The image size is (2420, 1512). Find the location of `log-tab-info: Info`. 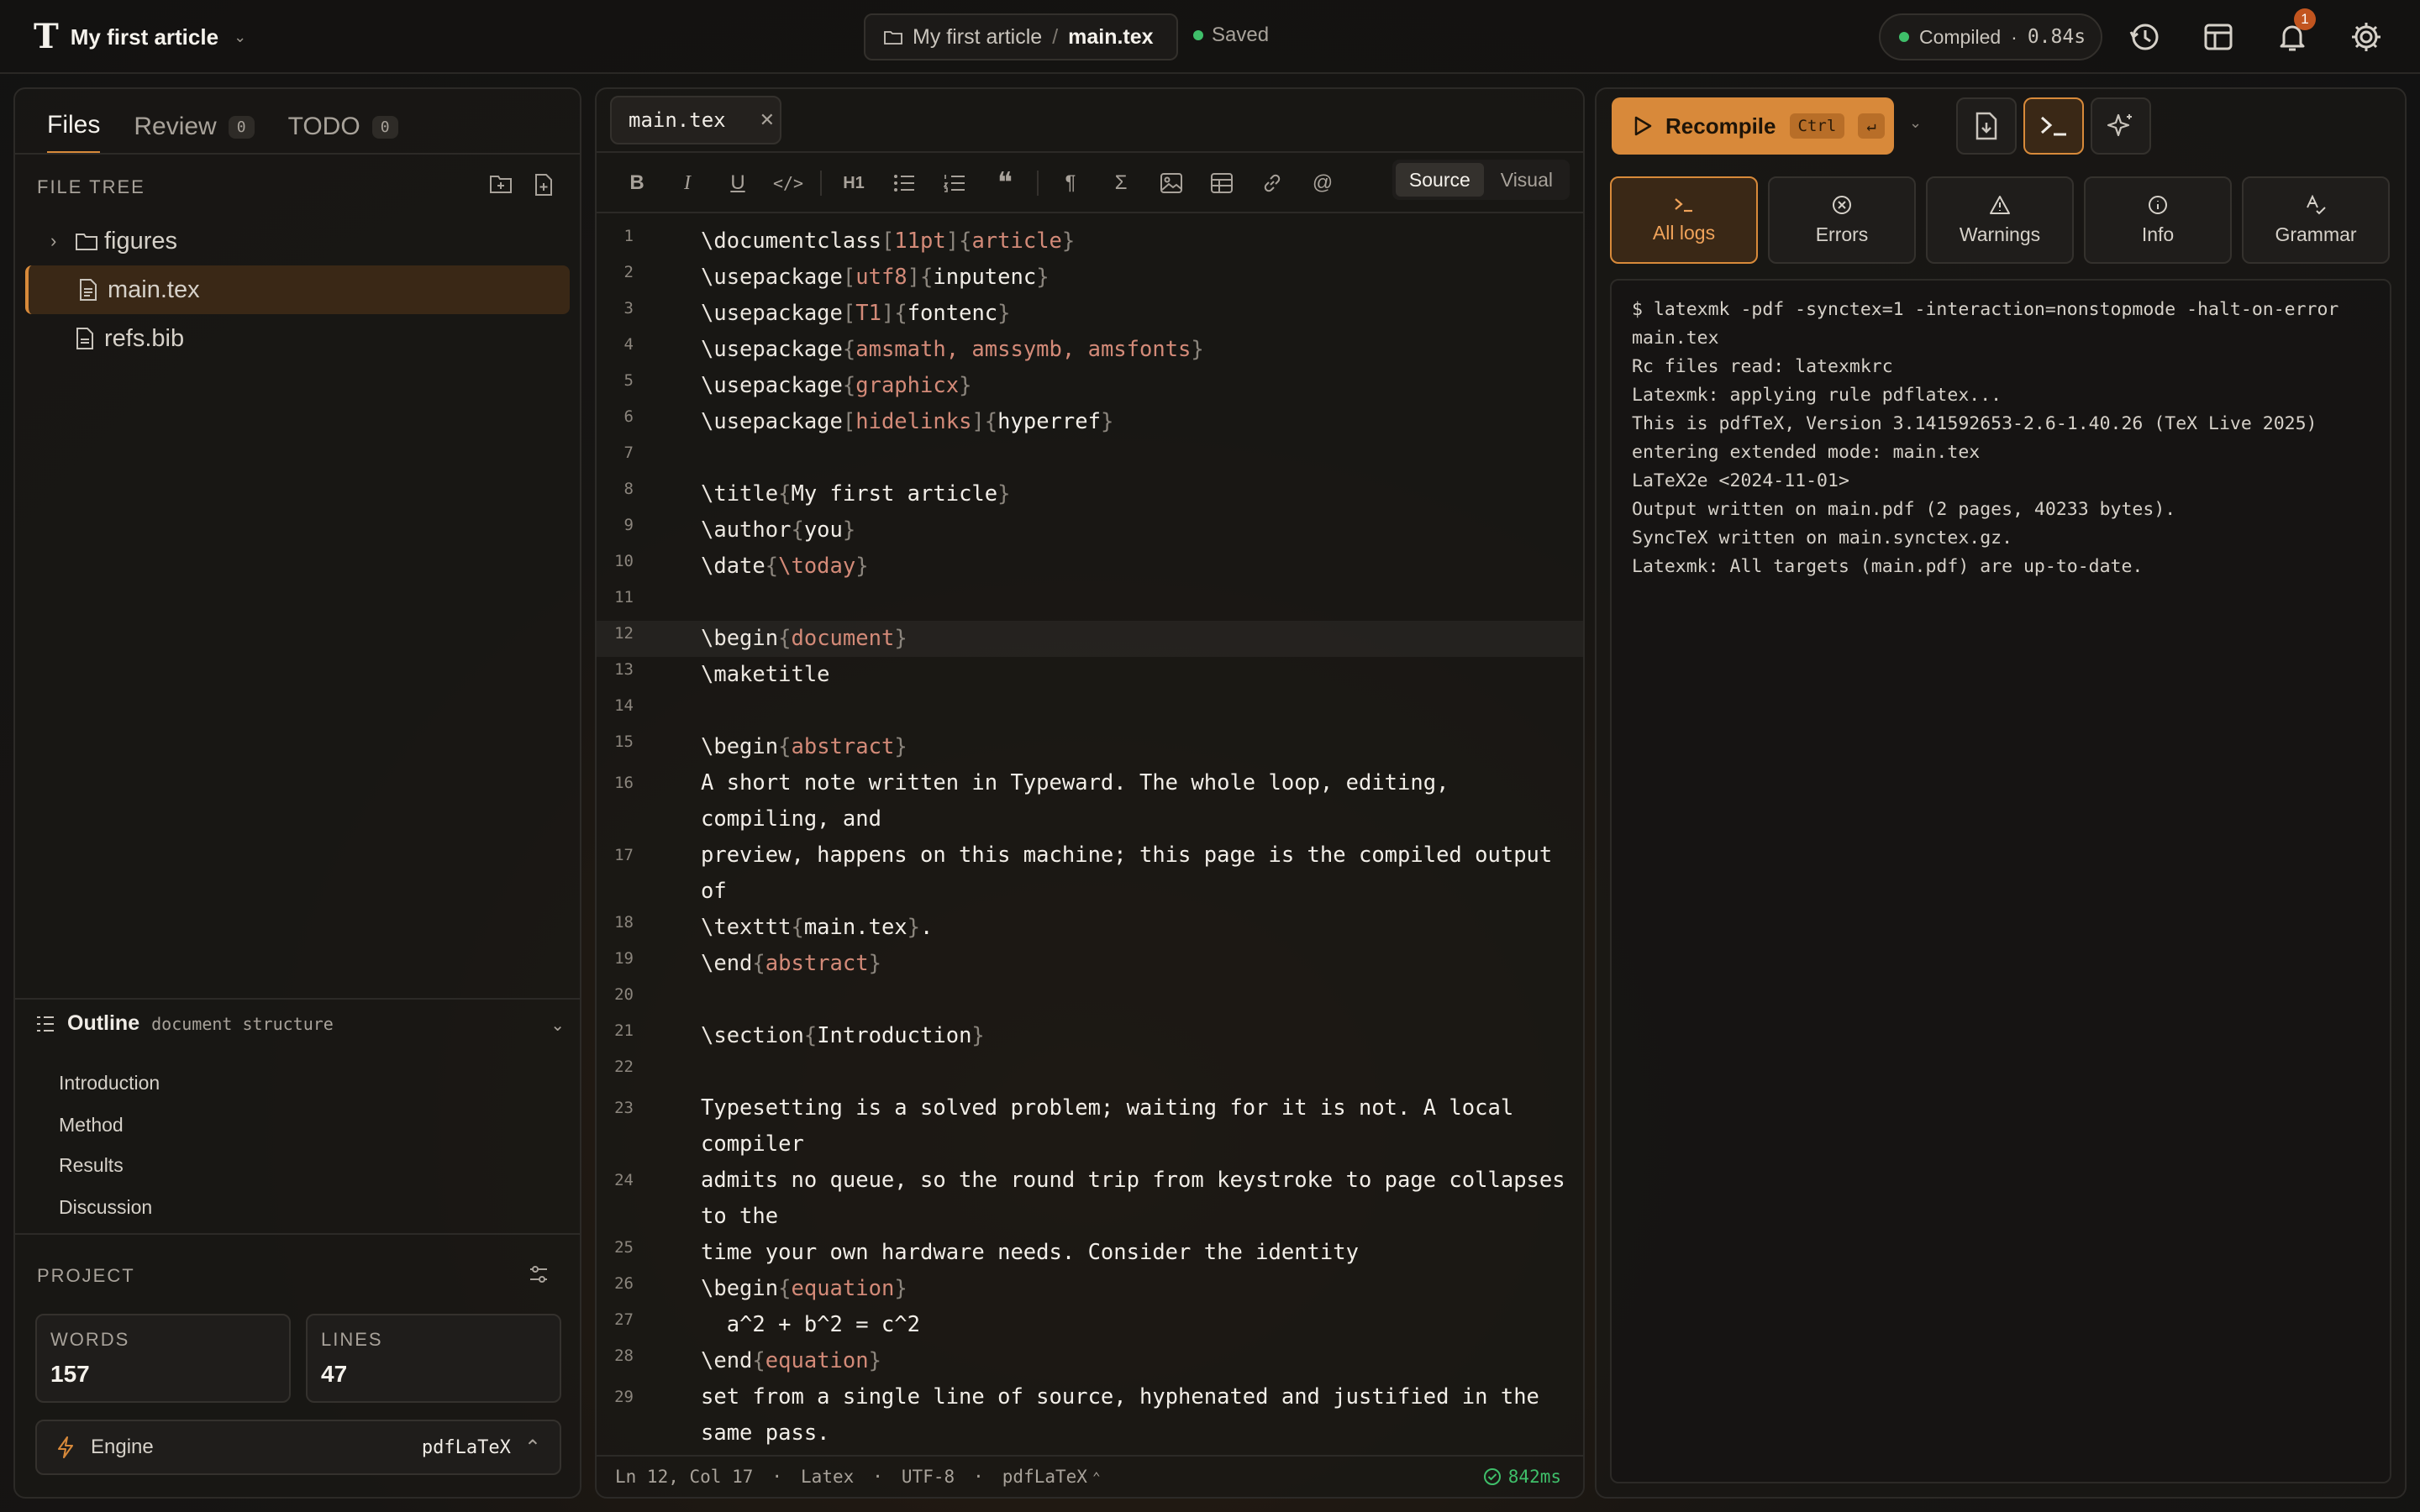

log-tab-info: Info is located at coordinates (2158, 220).